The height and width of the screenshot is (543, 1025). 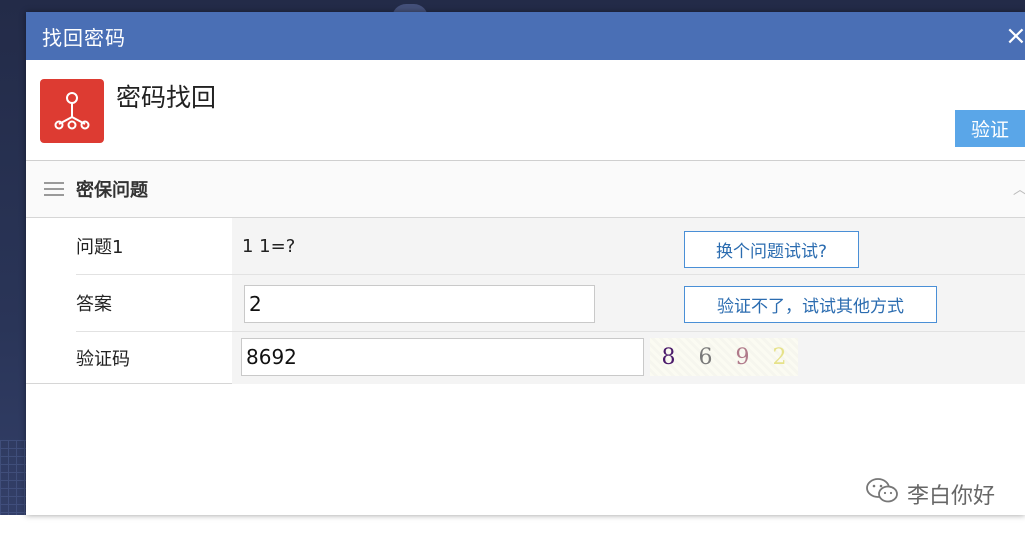 I want to click on captcha-char: 6, so click(x=705, y=357).